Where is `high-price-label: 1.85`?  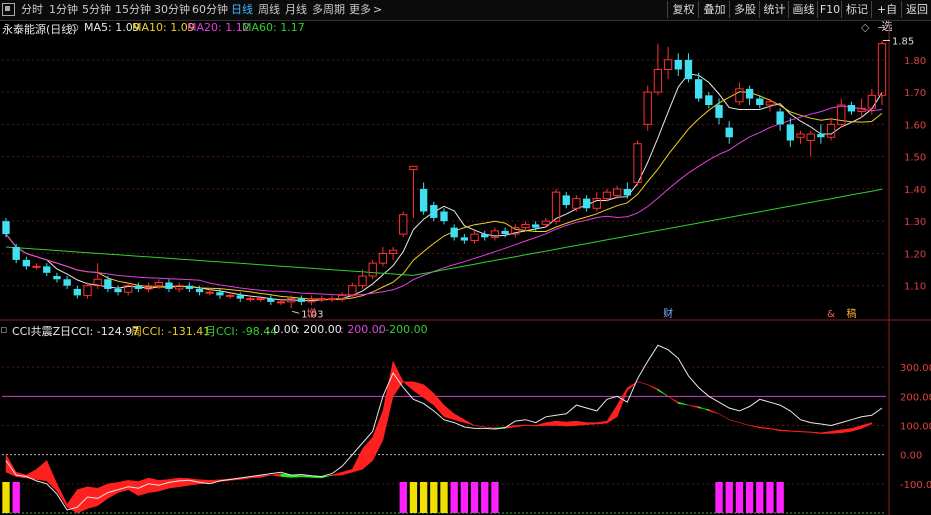 high-price-label: 1.85 is located at coordinates (903, 41).